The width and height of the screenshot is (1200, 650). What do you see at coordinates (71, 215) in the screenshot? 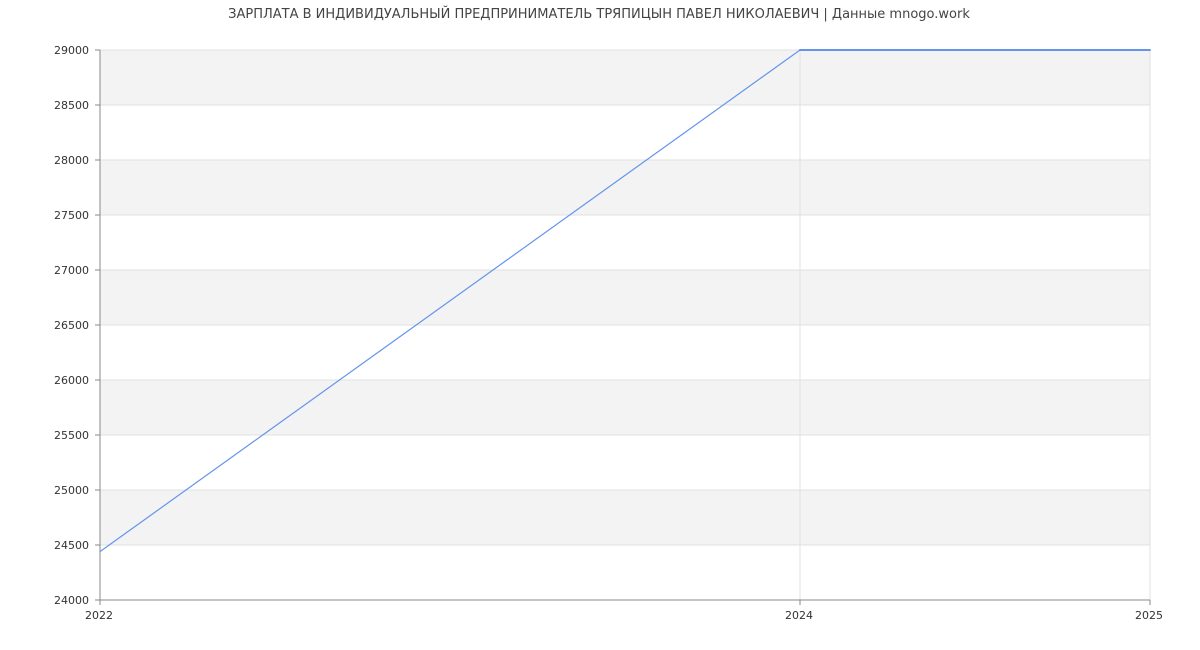
I see `y-tick-label: 27500` at bounding box center [71, 215].